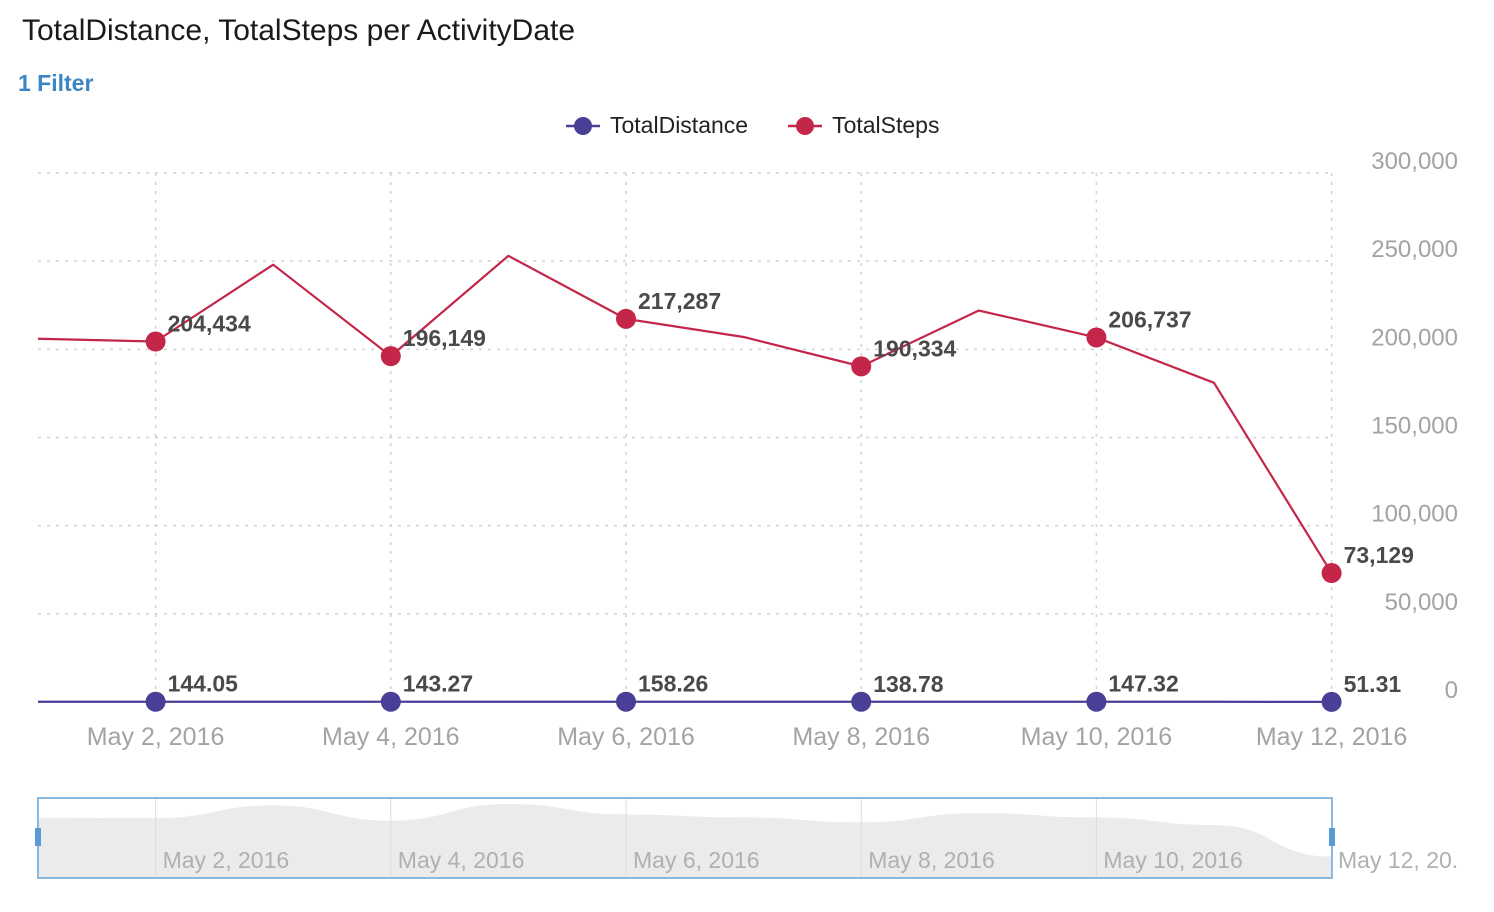 This screenshot has width=1494, height=912. What do you see at coordinates (203, 684) in the screenshot?
I see `total-distance-data-label: 144.05` at bounding box center [203, 684].